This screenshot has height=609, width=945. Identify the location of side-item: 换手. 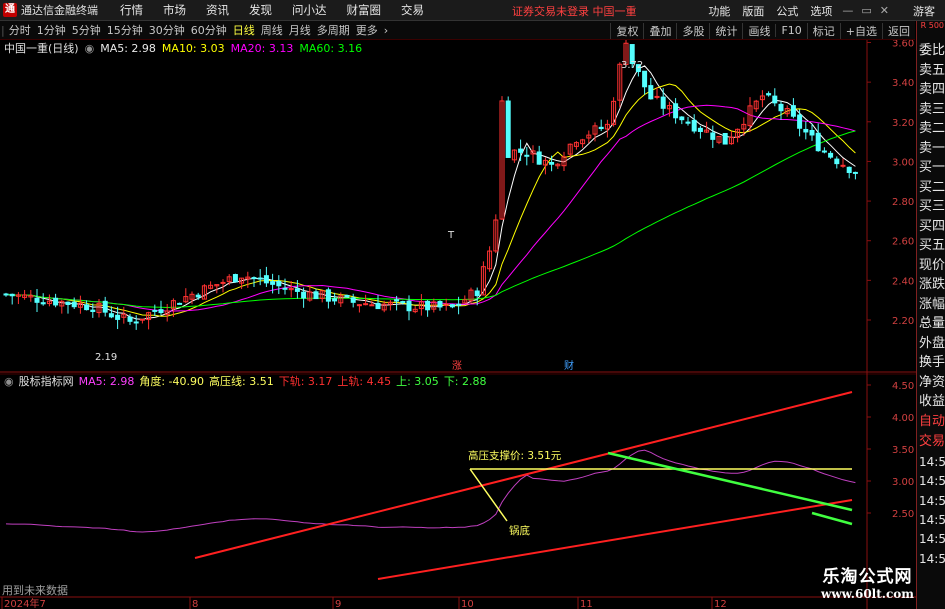
(932, 363).